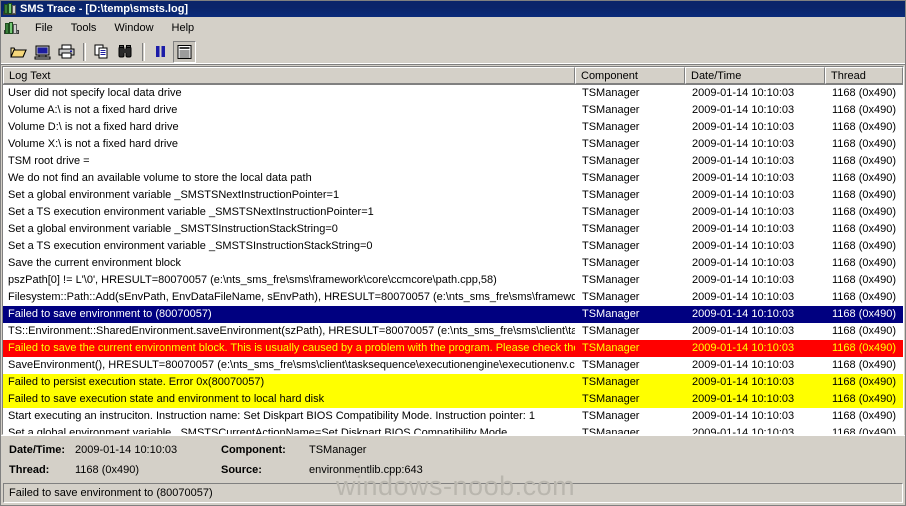 Image resolution: width=906 pixels, height=506 pixels. Describe the element at coordinates (143, 51) in the screenshot. I see `toolbar-separator` at that location.